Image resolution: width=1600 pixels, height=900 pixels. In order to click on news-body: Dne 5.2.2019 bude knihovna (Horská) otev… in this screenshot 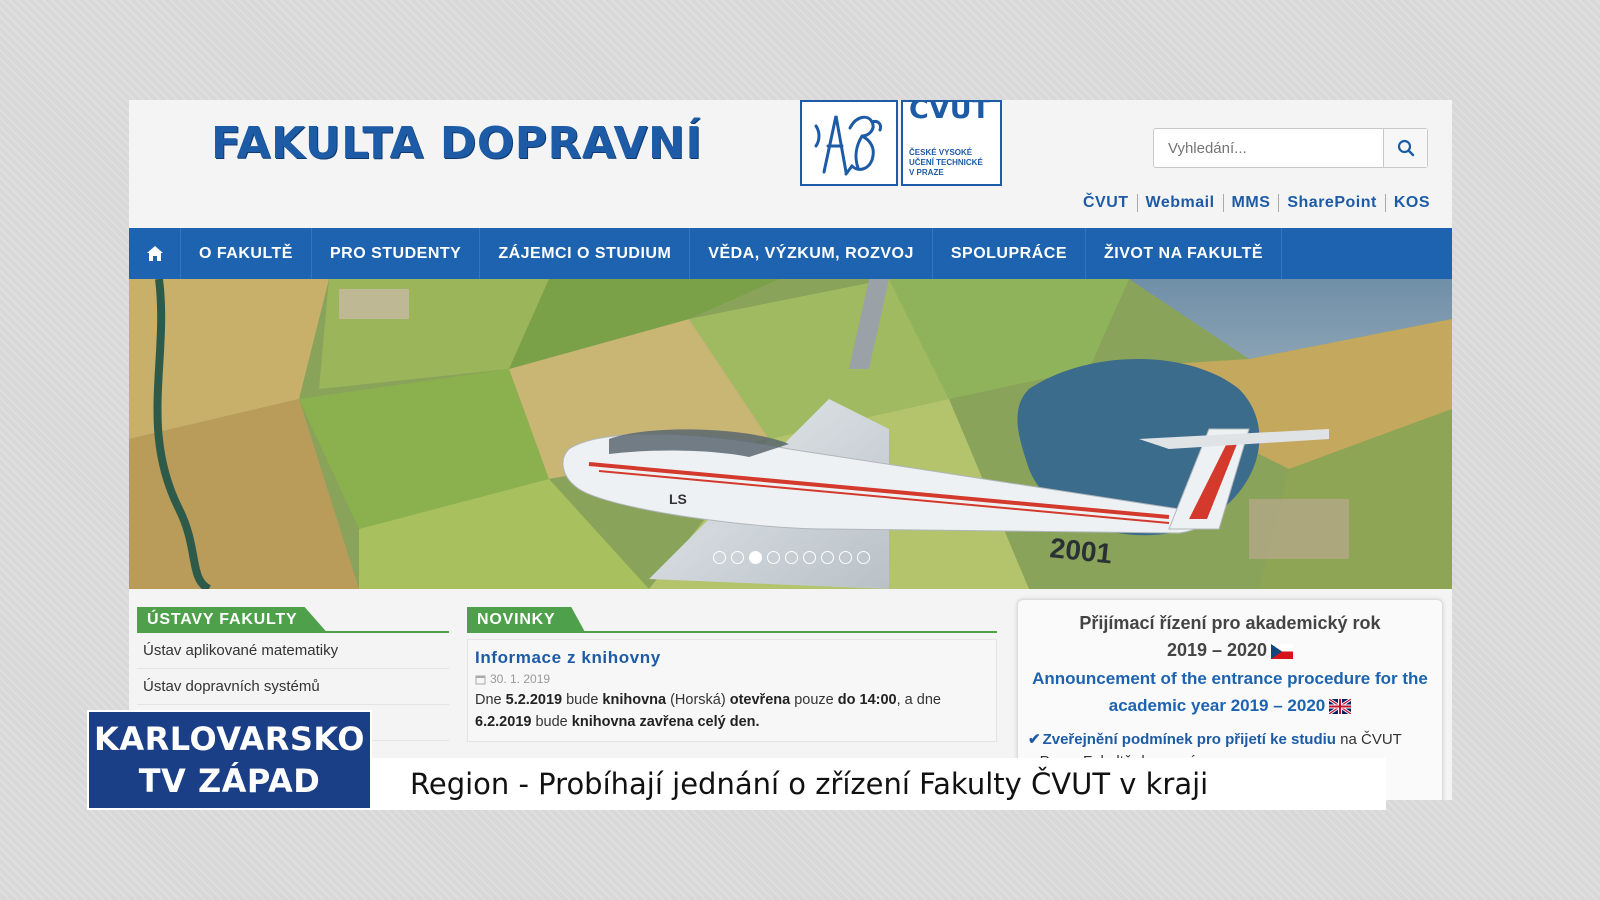, I will do `click(732, 711)`.